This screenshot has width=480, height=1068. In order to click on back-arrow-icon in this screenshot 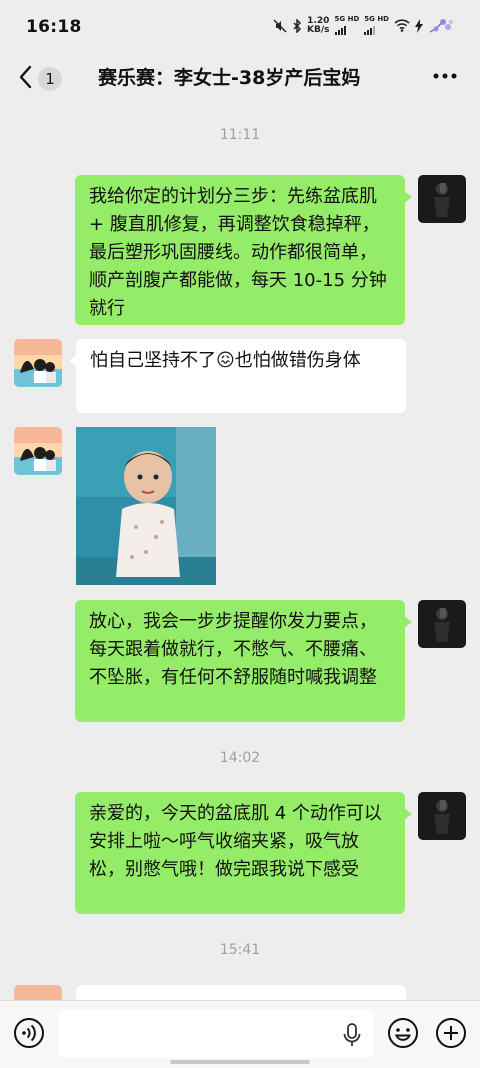, I will do `click(26, 77)`.